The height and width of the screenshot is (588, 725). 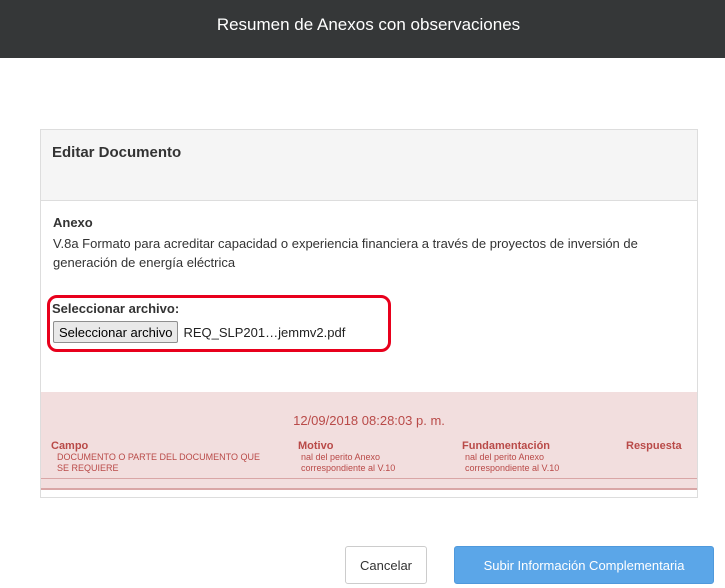 I want to click on cancel-button: Cancelar, so click(x=386, y=565).